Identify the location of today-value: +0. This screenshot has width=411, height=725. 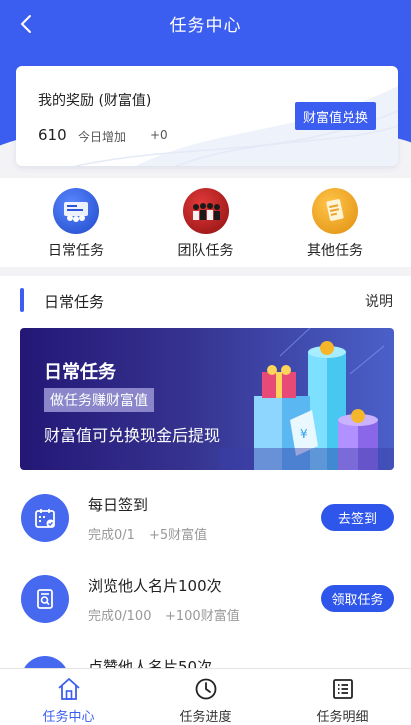
(159, 135).